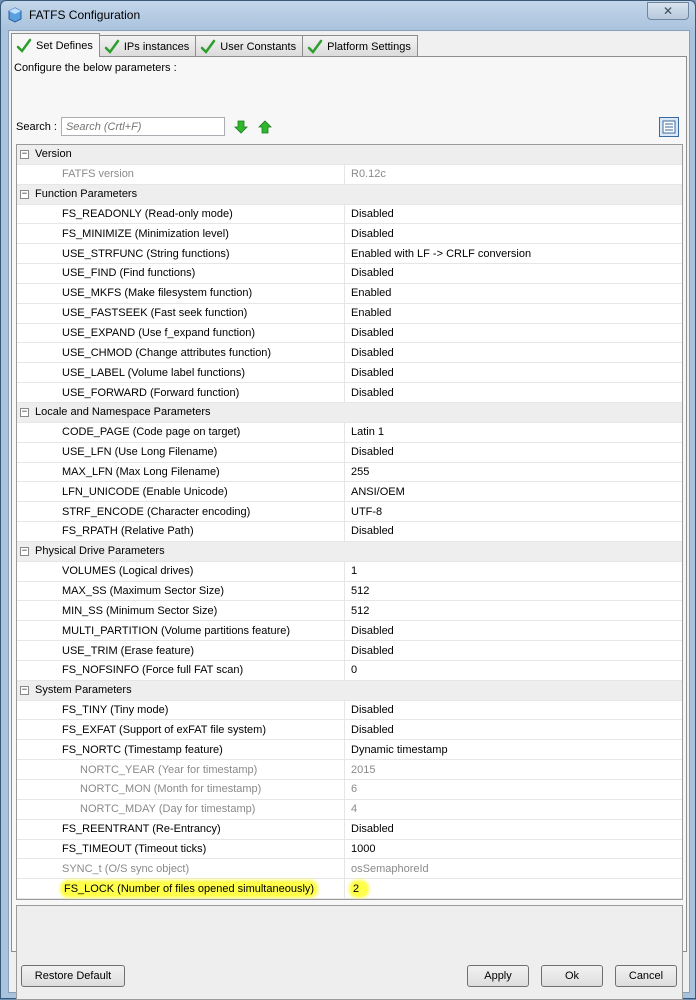 The height and width of the screenshot is (1000, 696). What do you see at coordinates (359, 849) in the screenshot?
I see `parameter-value: 1000` at bounding box center [359, 849].